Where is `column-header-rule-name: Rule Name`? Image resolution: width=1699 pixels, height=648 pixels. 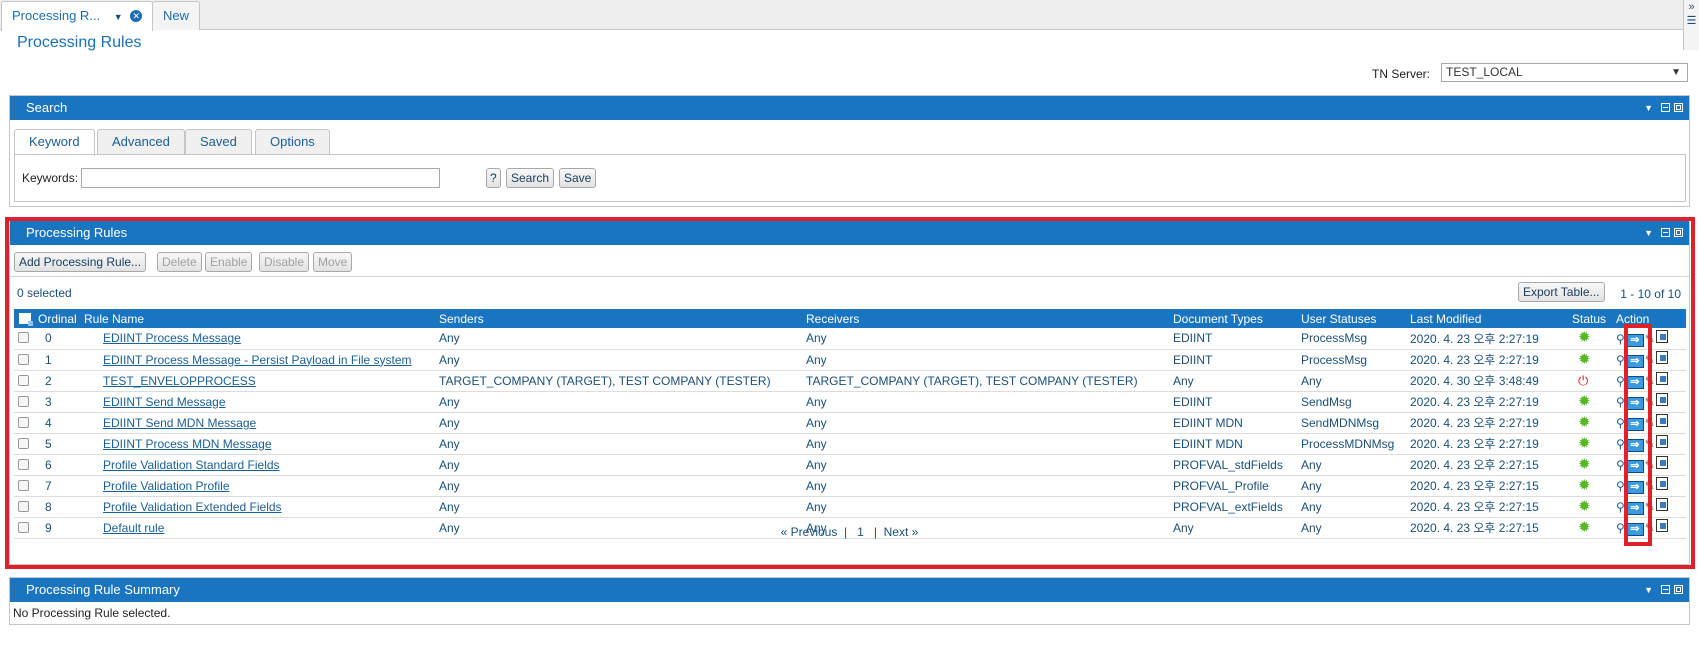 column-header-rule-name: Rule Name is located at coordinates (259, 318).